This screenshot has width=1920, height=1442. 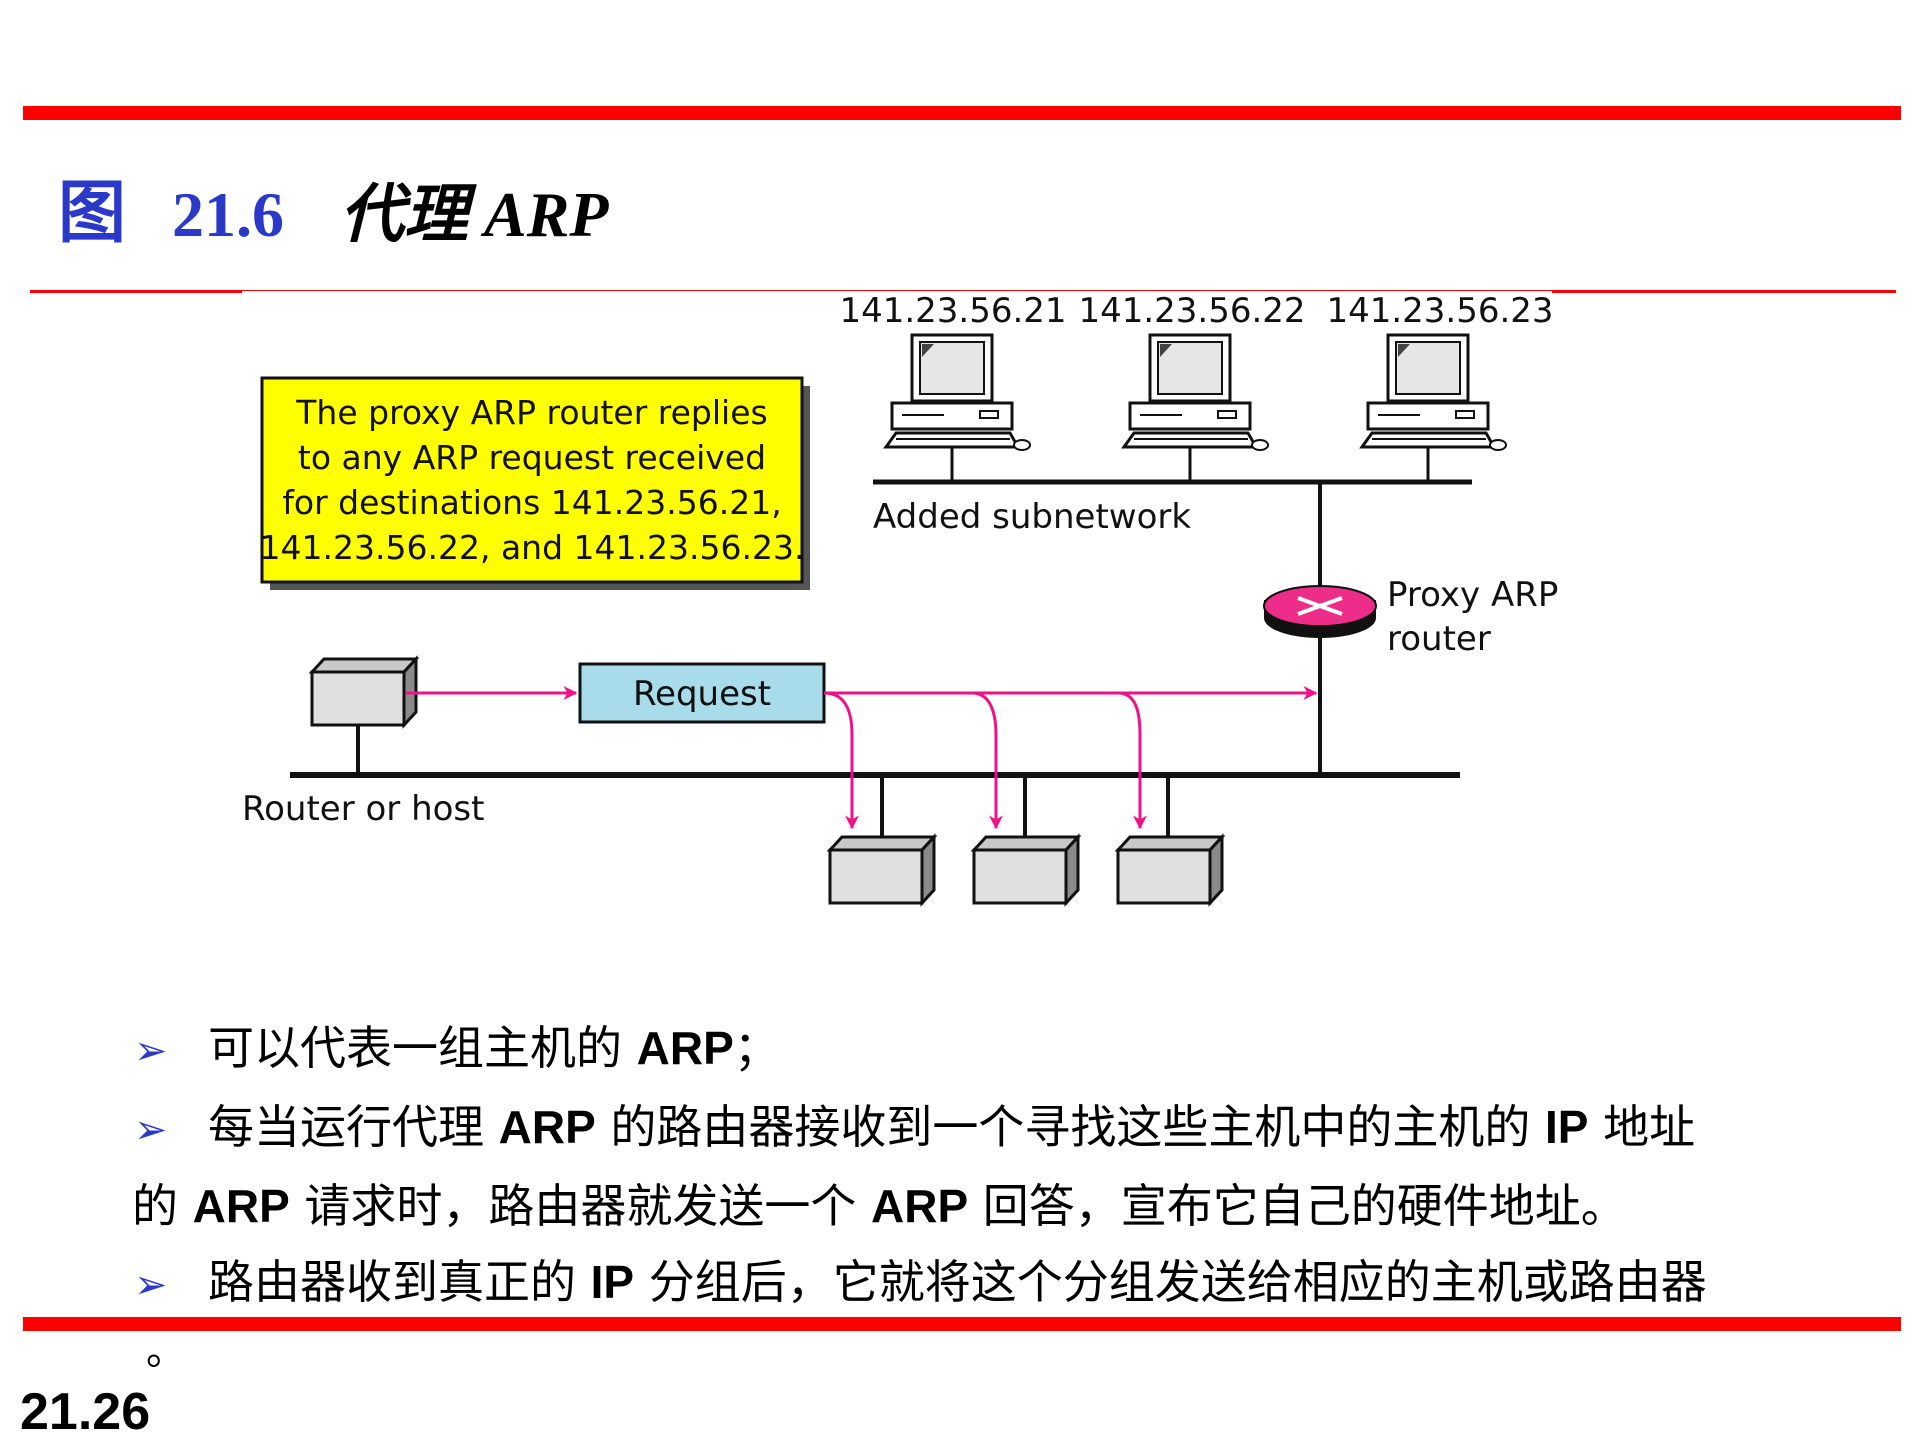 I want to click on bullet-text: 回答，宣布它自己的硬件地址。, so click(x=1297, y=1206).